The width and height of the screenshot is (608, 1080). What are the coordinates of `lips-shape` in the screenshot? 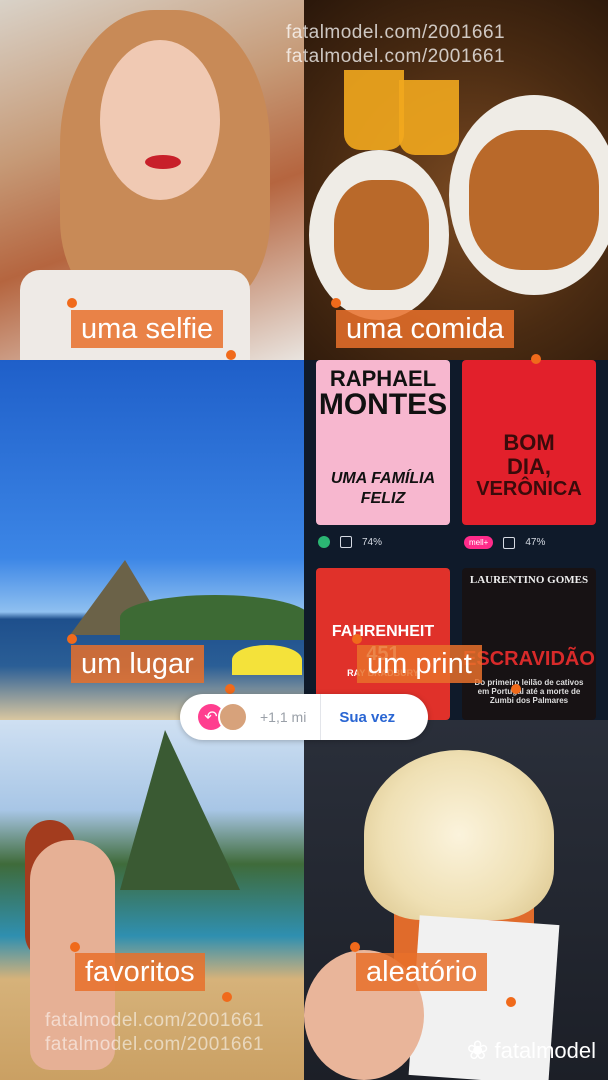 It's located at (163, 162).